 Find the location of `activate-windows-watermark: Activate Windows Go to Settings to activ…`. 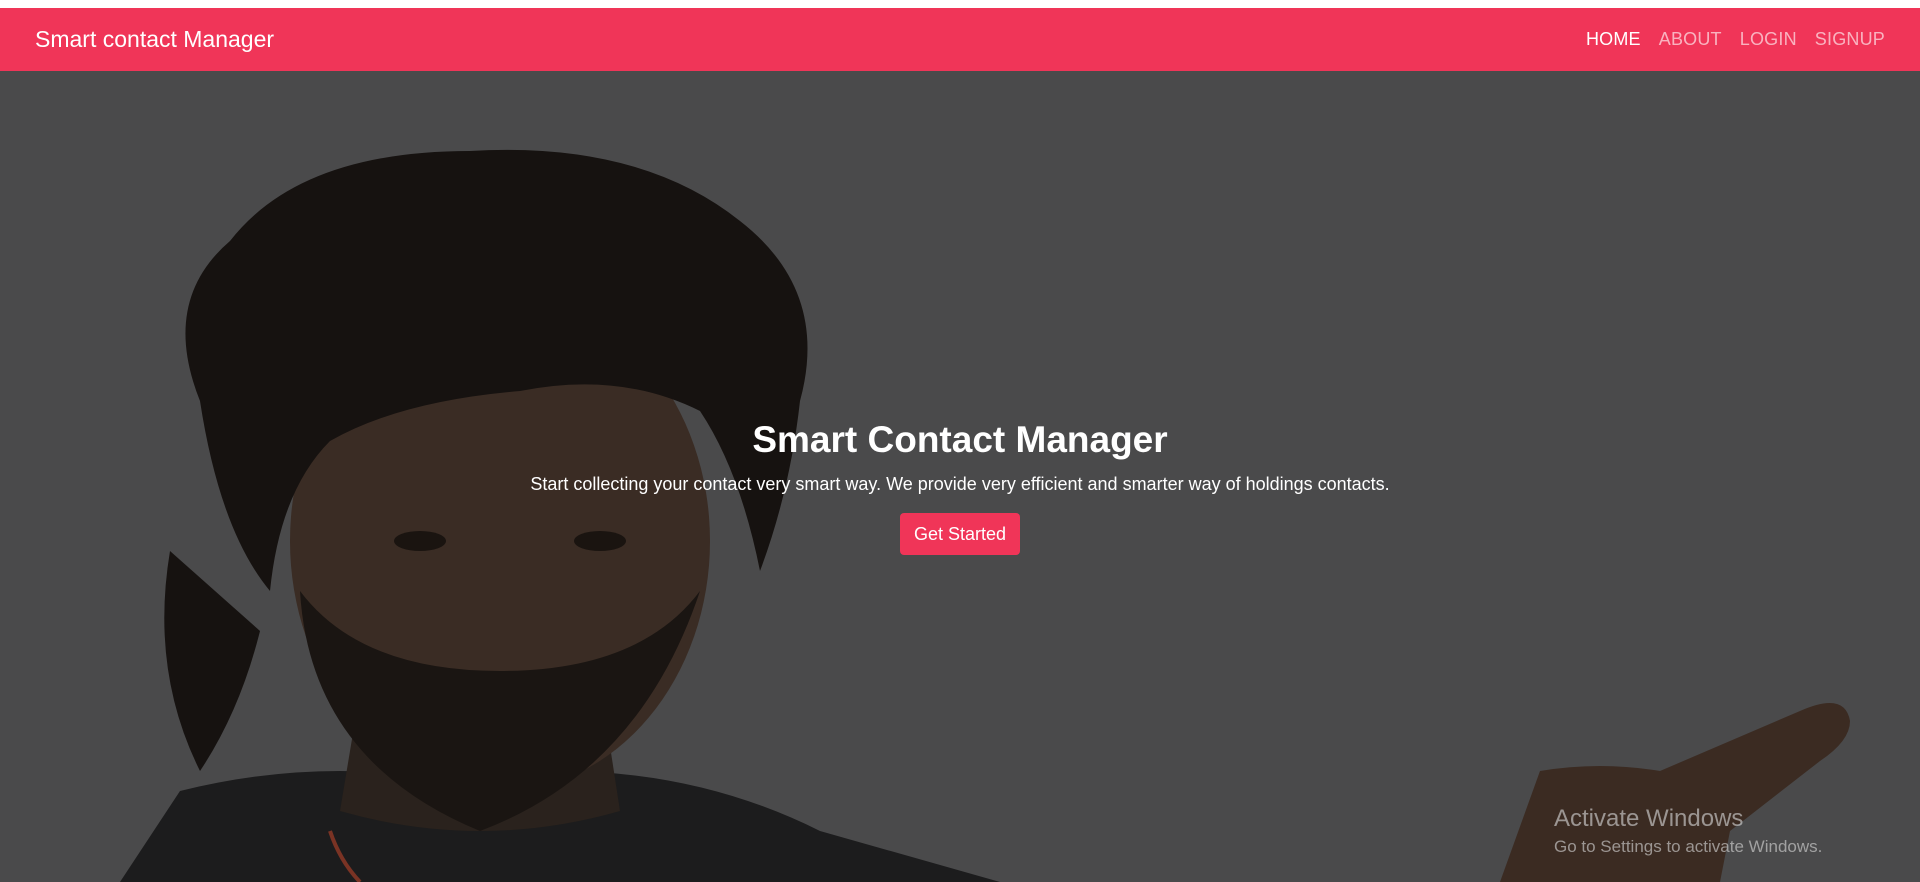

activate-windows-watermark: Activate Windows Go to Settings to activ… is located at coordinates (1688, 831).